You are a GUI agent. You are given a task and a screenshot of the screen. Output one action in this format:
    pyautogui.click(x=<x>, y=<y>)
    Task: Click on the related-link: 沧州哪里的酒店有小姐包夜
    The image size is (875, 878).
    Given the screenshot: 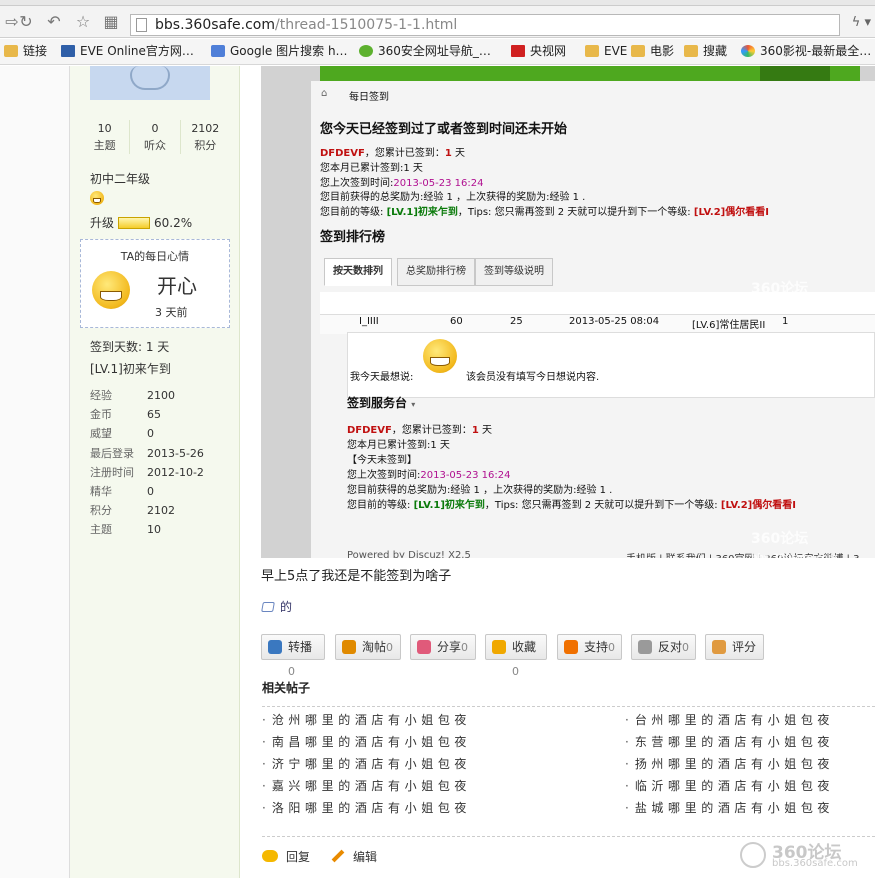 What is the action you would take?
    pyautogui.click(x=366, y=719)
    